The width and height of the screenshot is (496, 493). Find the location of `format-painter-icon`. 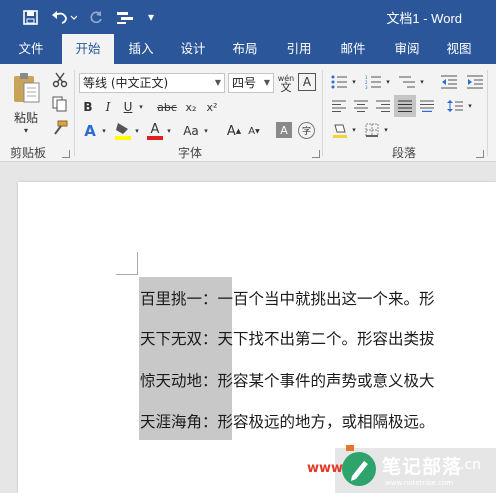

format-painter-icon is located at coordinates (60, 128).